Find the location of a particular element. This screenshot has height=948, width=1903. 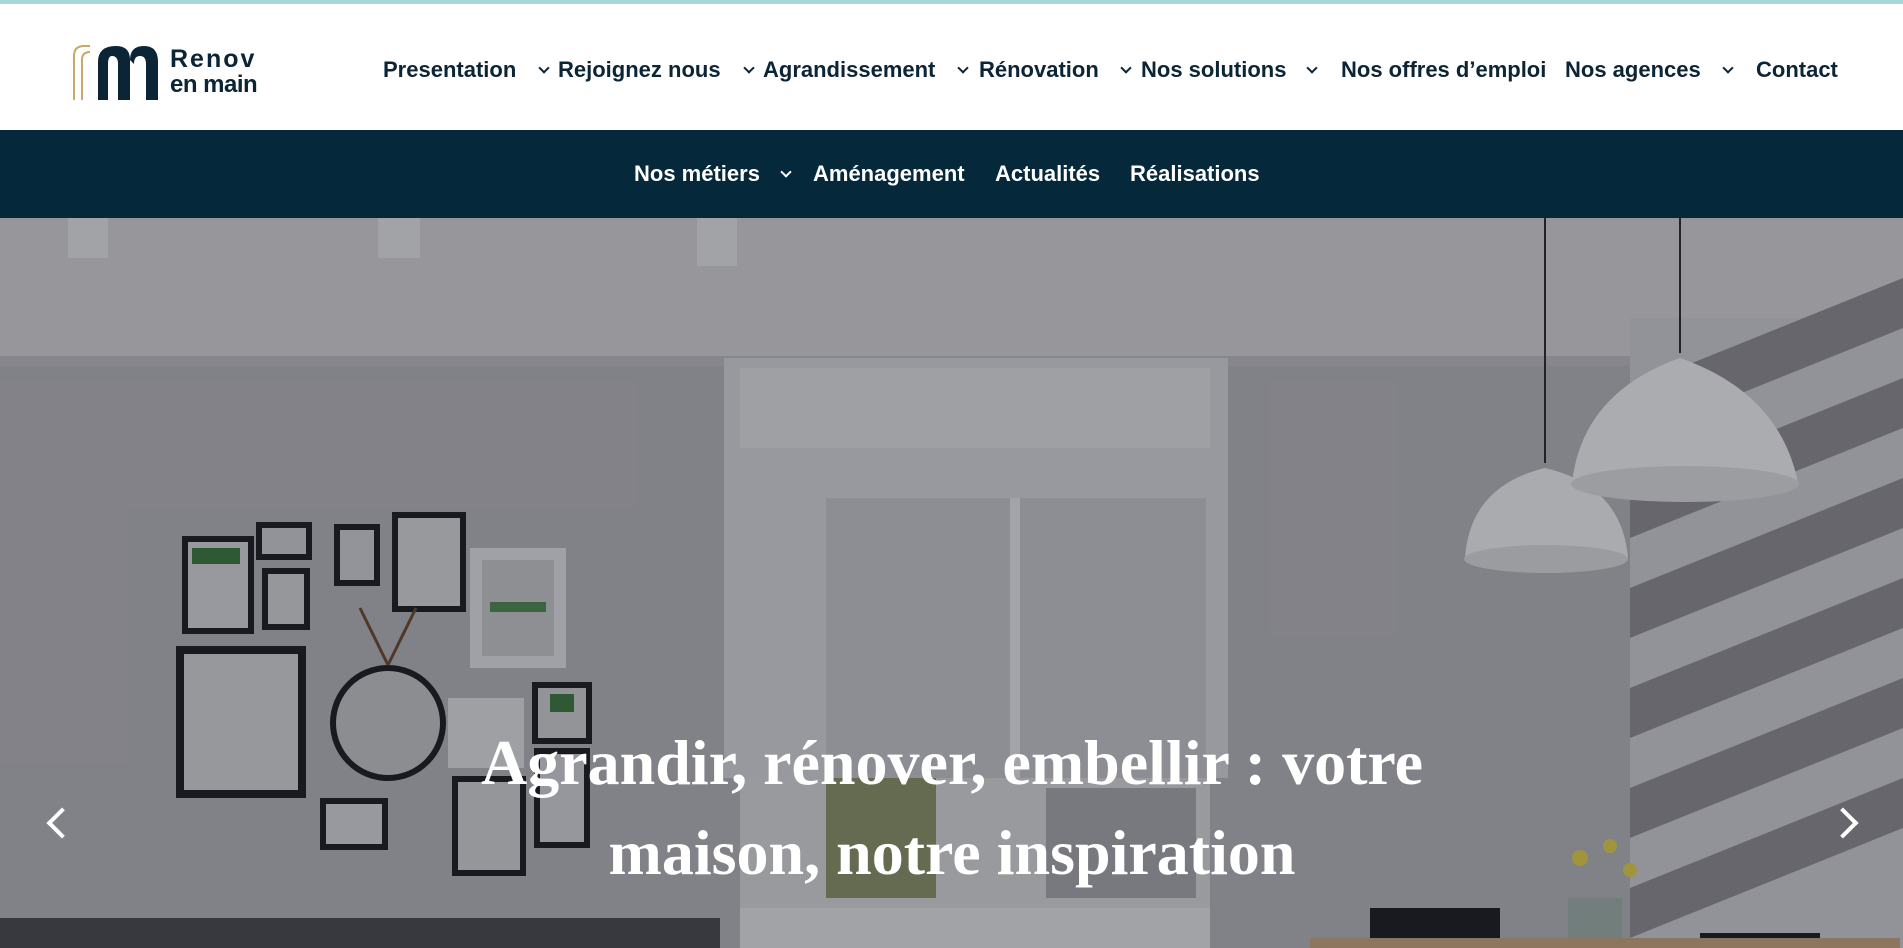

subnav-item-nos-metiers: Nos métiers is located at coordinates (697, 174).